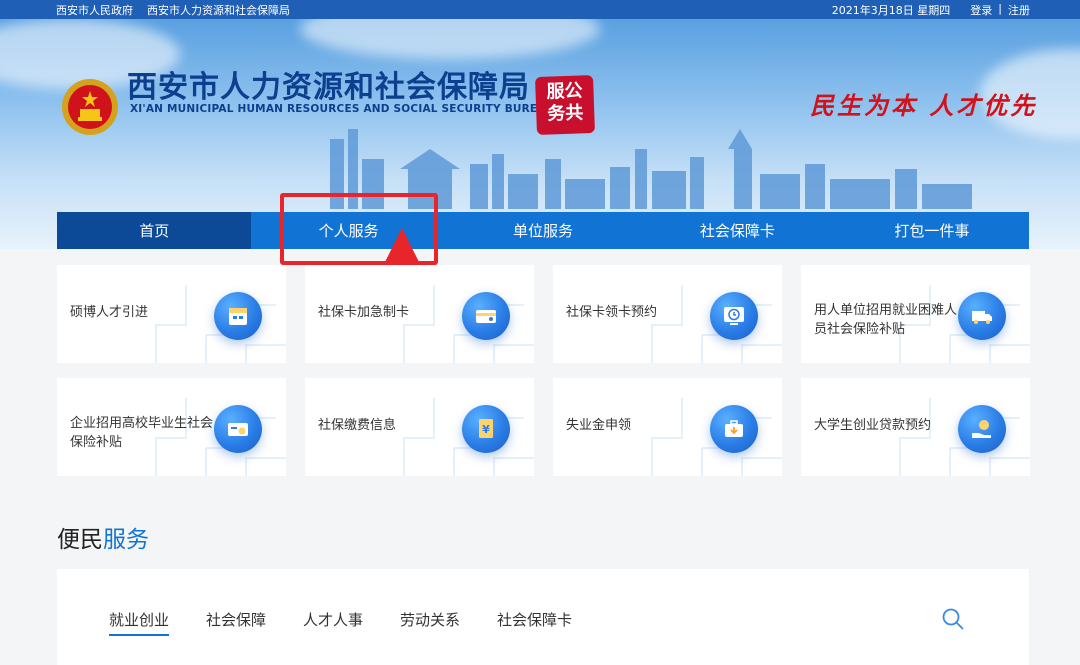 The image size is (1080, 665). What do you see at coordinates (667, 427) in the screenshot?
I see `service-card: 失业金申领` at bounding box center [667, 427].